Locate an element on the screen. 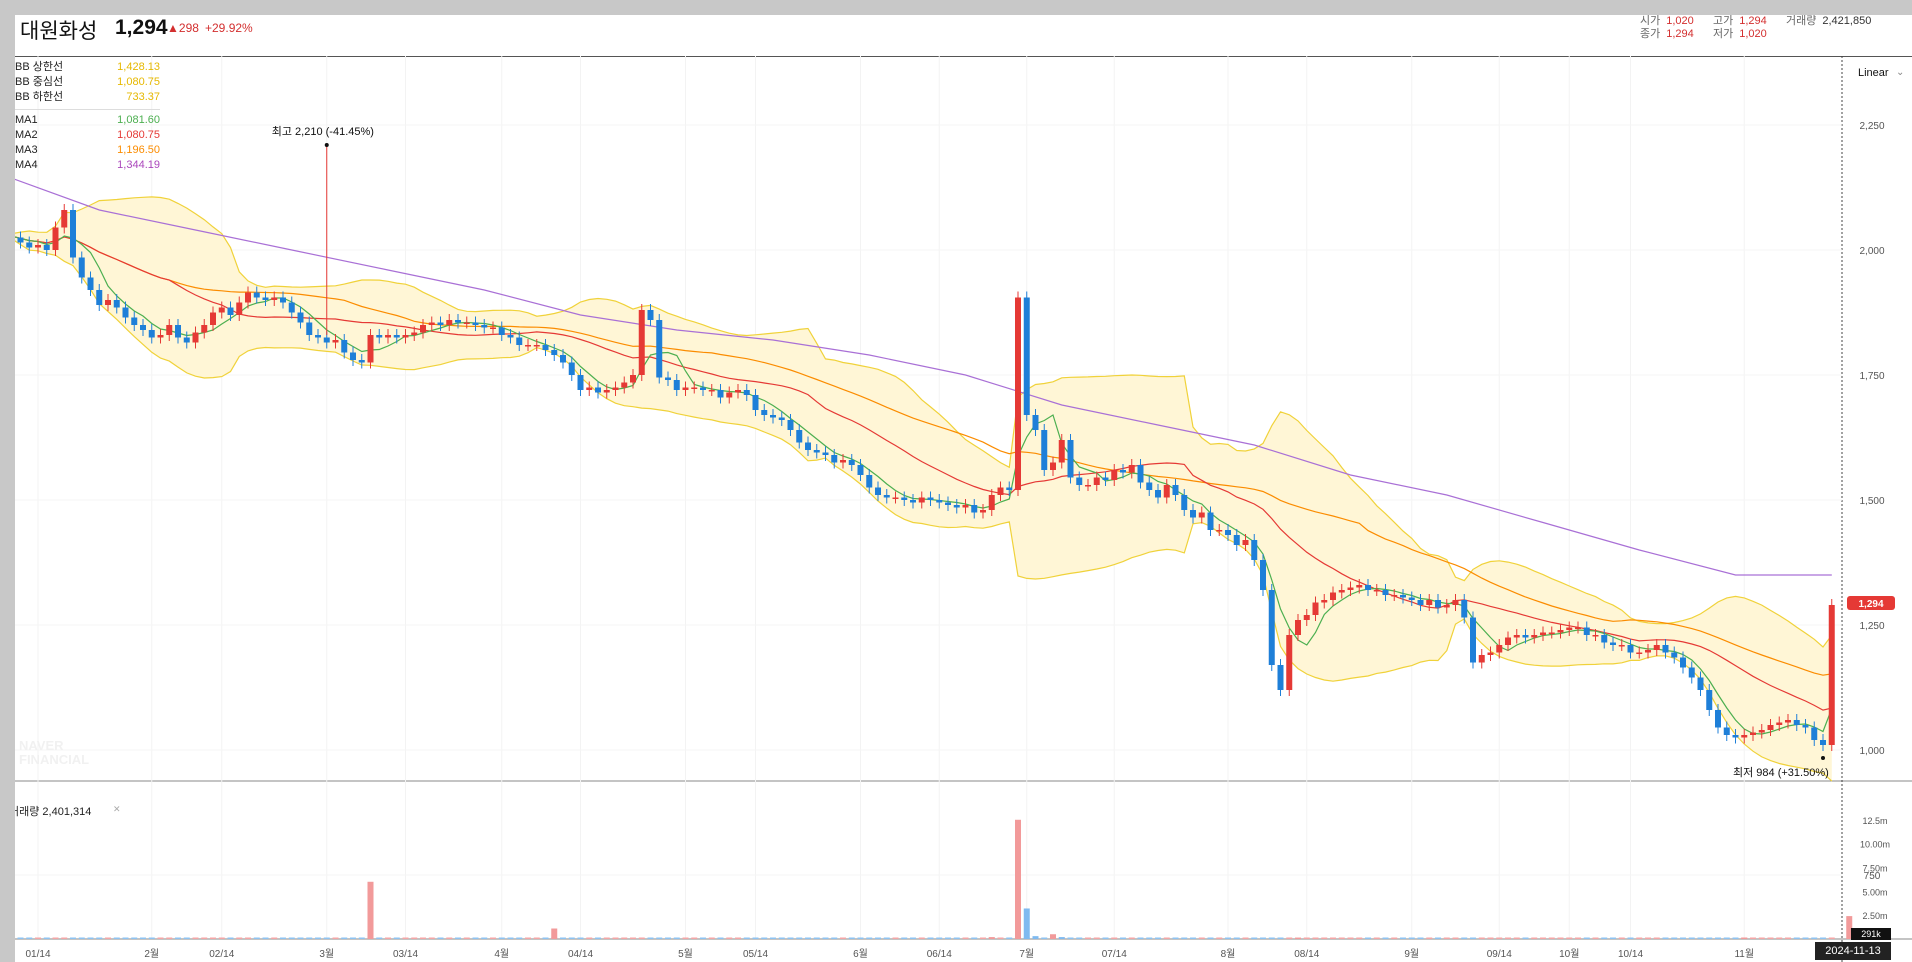 The width and height of the screenshot is (1912, 962). scale-mode-select: Linear is located at coordinates (1873, 73).